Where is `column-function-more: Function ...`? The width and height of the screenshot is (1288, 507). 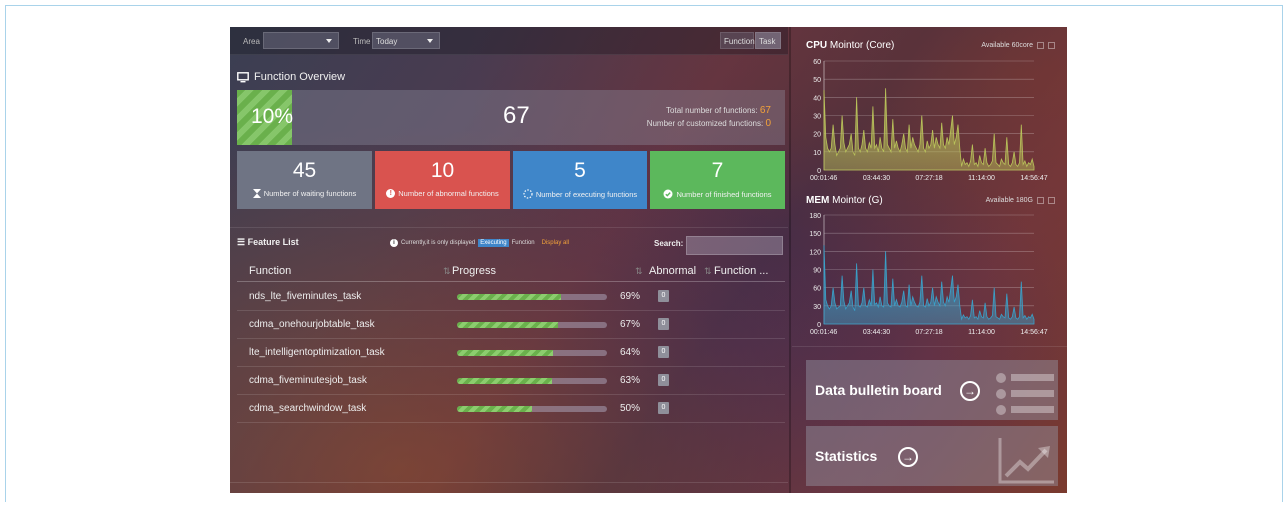 column-function-more: Function ... is located at coordinates (741, 271).